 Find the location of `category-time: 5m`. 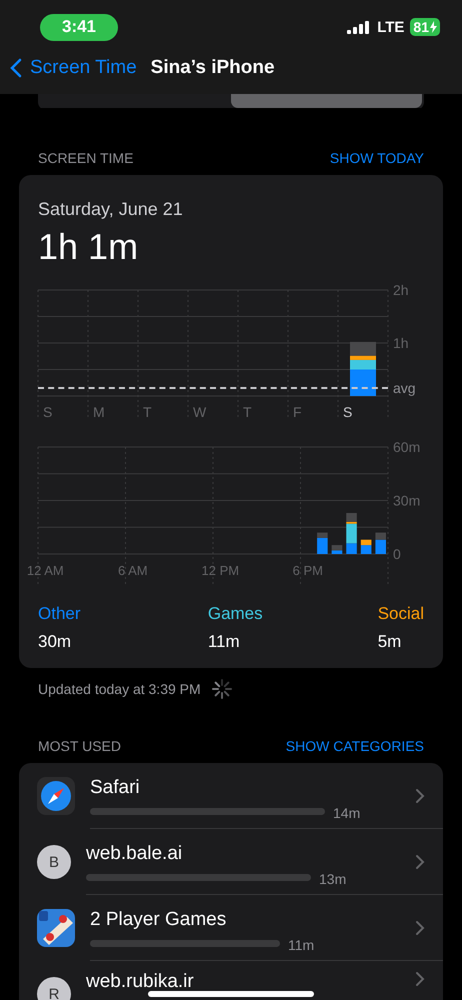

category-time: 5m is located at coordinates (390, 642).